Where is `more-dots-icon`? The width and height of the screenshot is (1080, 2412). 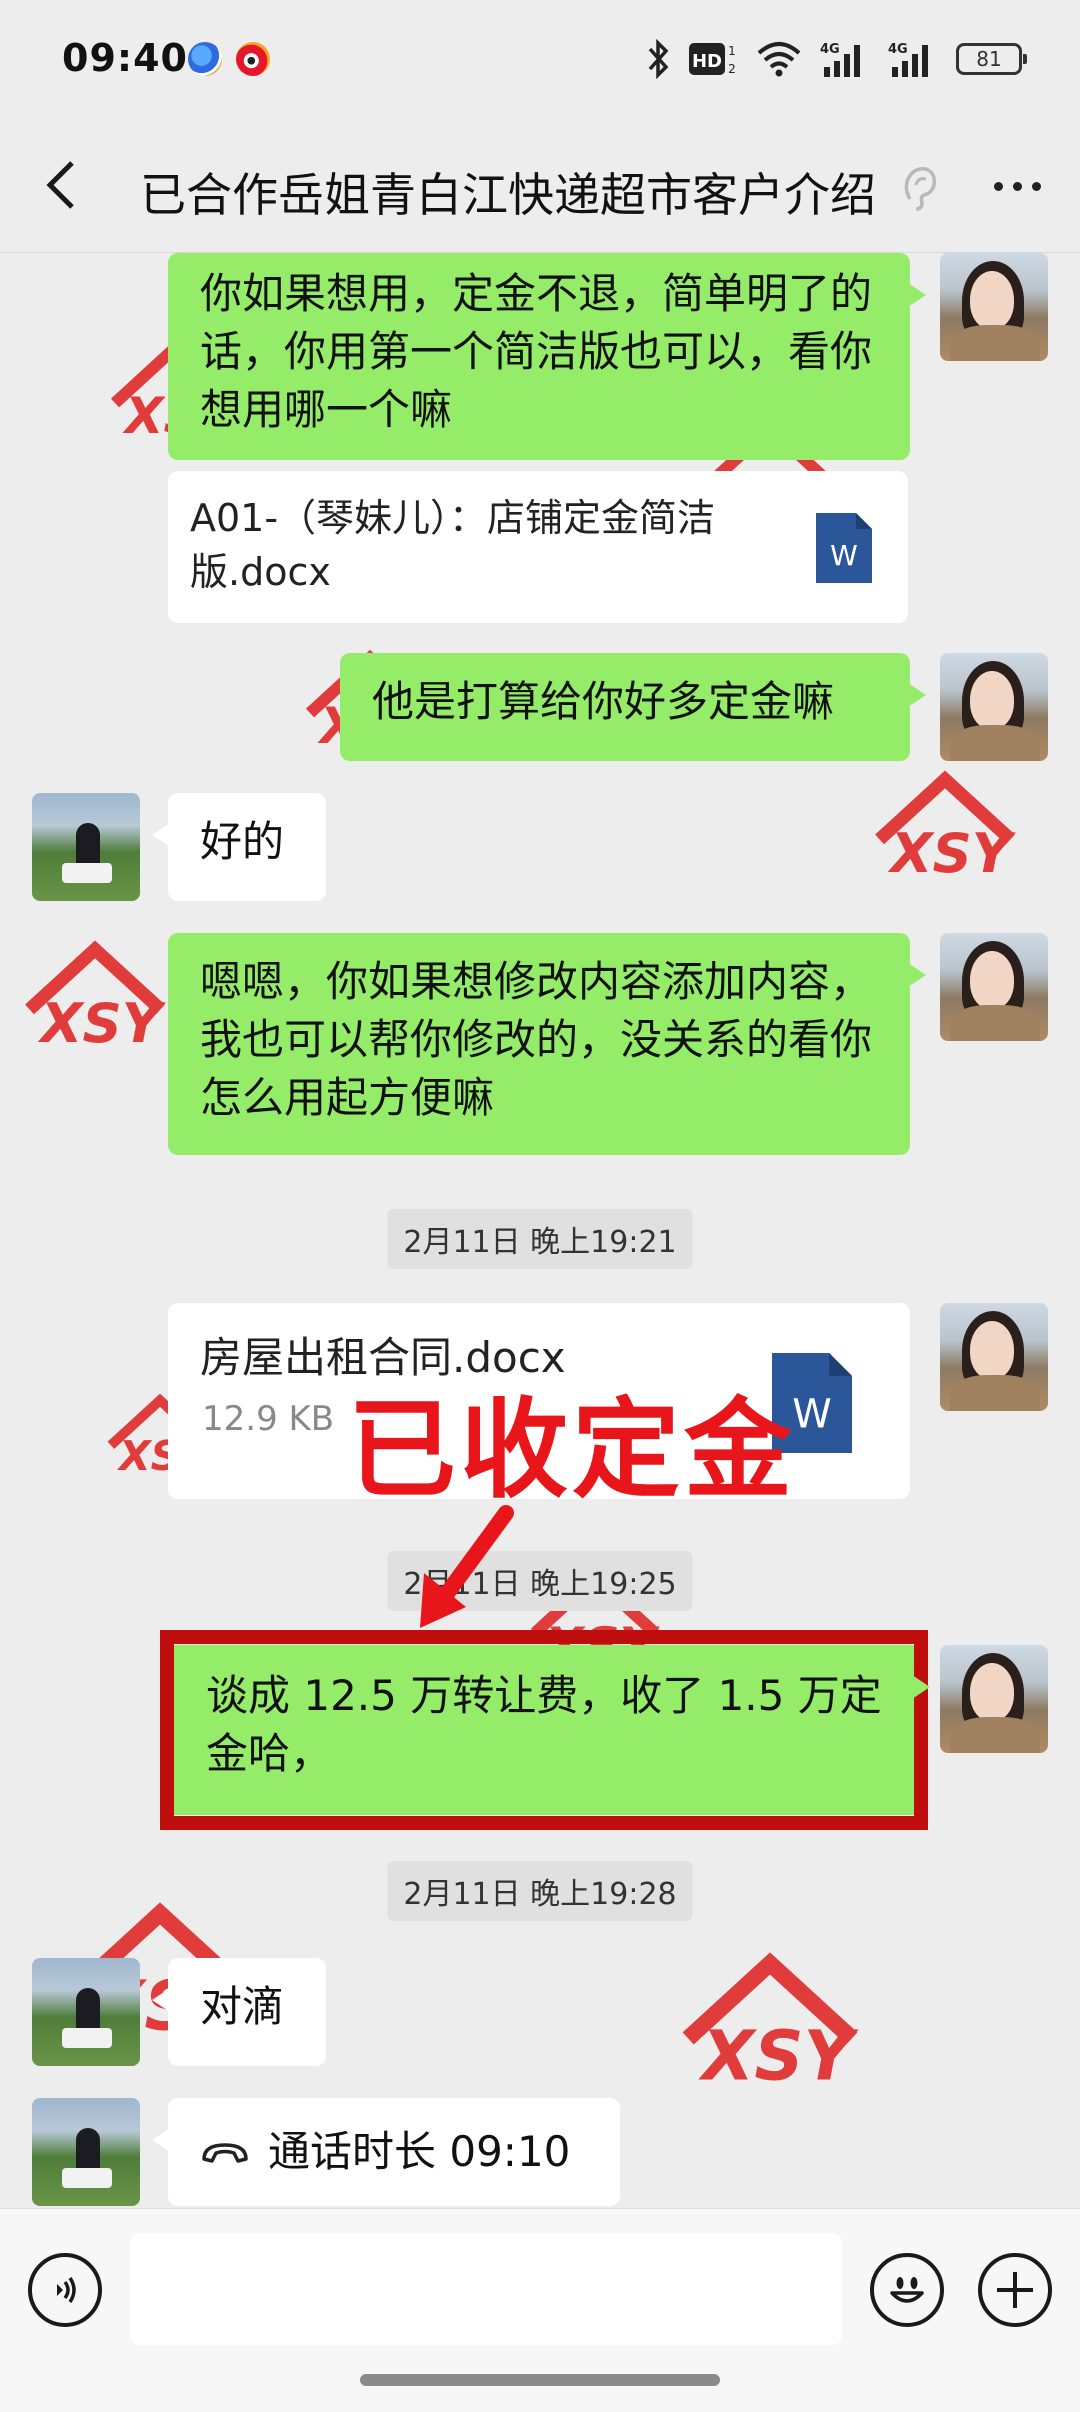 more-dots-icon is located at coordinates (998, 186).